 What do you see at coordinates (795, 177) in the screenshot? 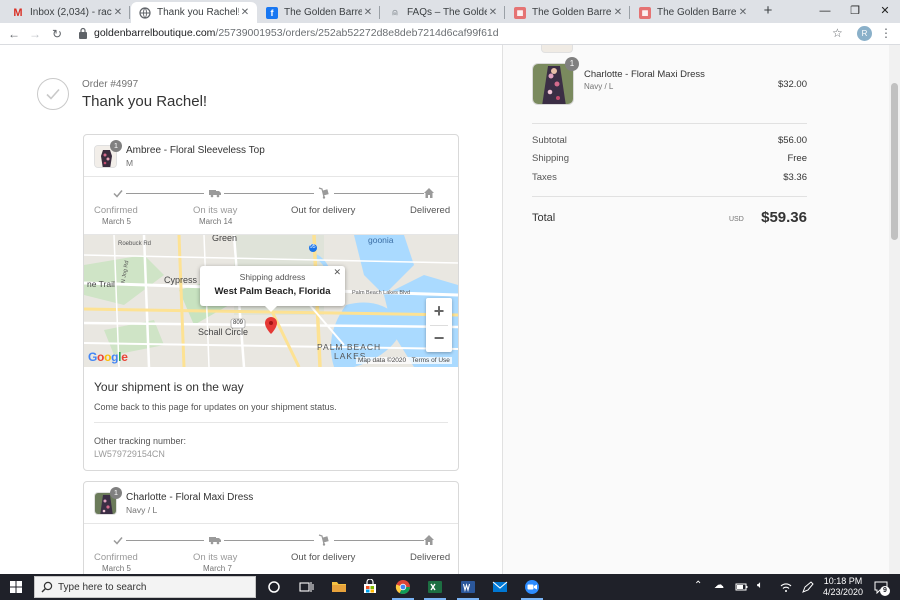
I see `taxes-value: $3.36` at bounding box center [795, 177].